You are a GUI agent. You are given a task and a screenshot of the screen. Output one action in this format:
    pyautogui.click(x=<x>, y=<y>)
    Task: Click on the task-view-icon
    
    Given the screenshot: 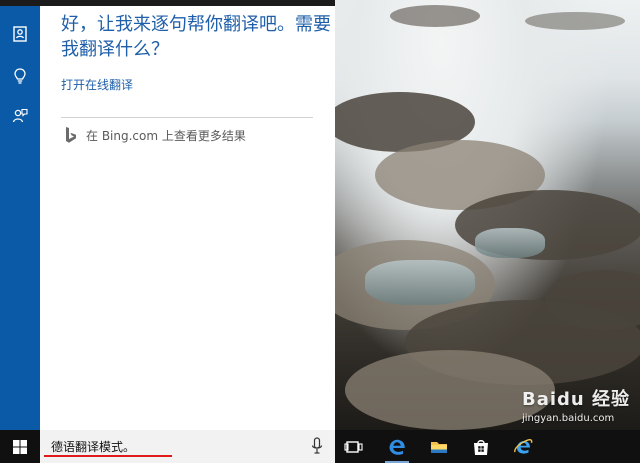 What is the action you would take?
    pyautogui.click(x=353, y=446)
    